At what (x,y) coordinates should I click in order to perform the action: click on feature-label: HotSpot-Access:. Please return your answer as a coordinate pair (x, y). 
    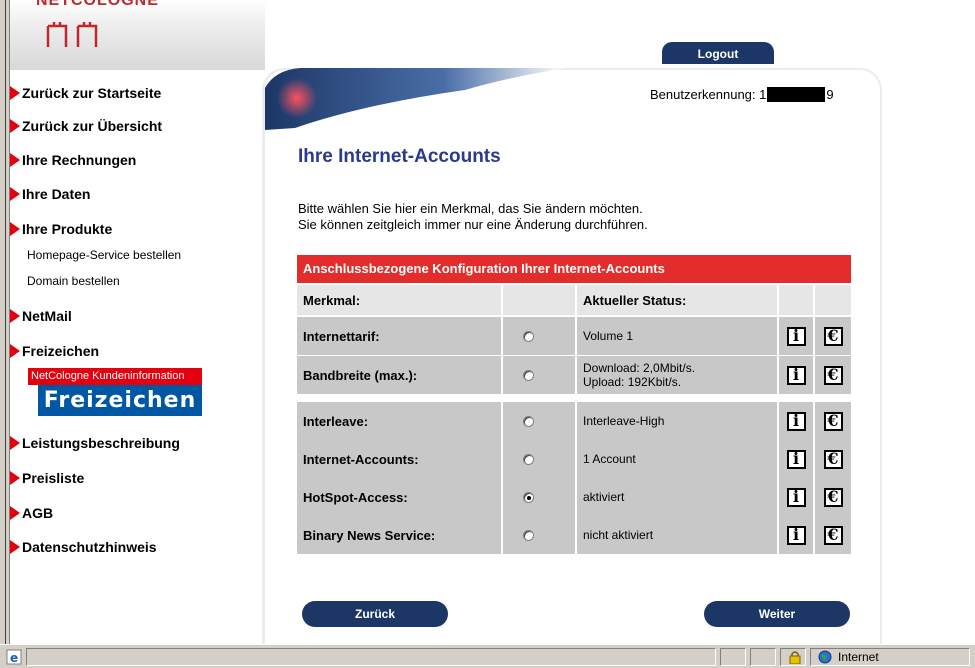
    Looking at the image, I should click on (399, 497).